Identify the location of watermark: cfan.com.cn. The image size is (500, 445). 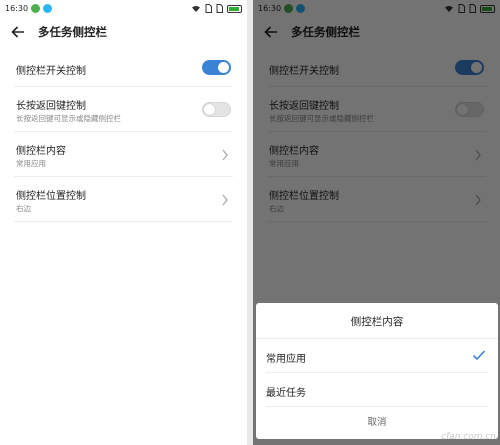
(468, 437).